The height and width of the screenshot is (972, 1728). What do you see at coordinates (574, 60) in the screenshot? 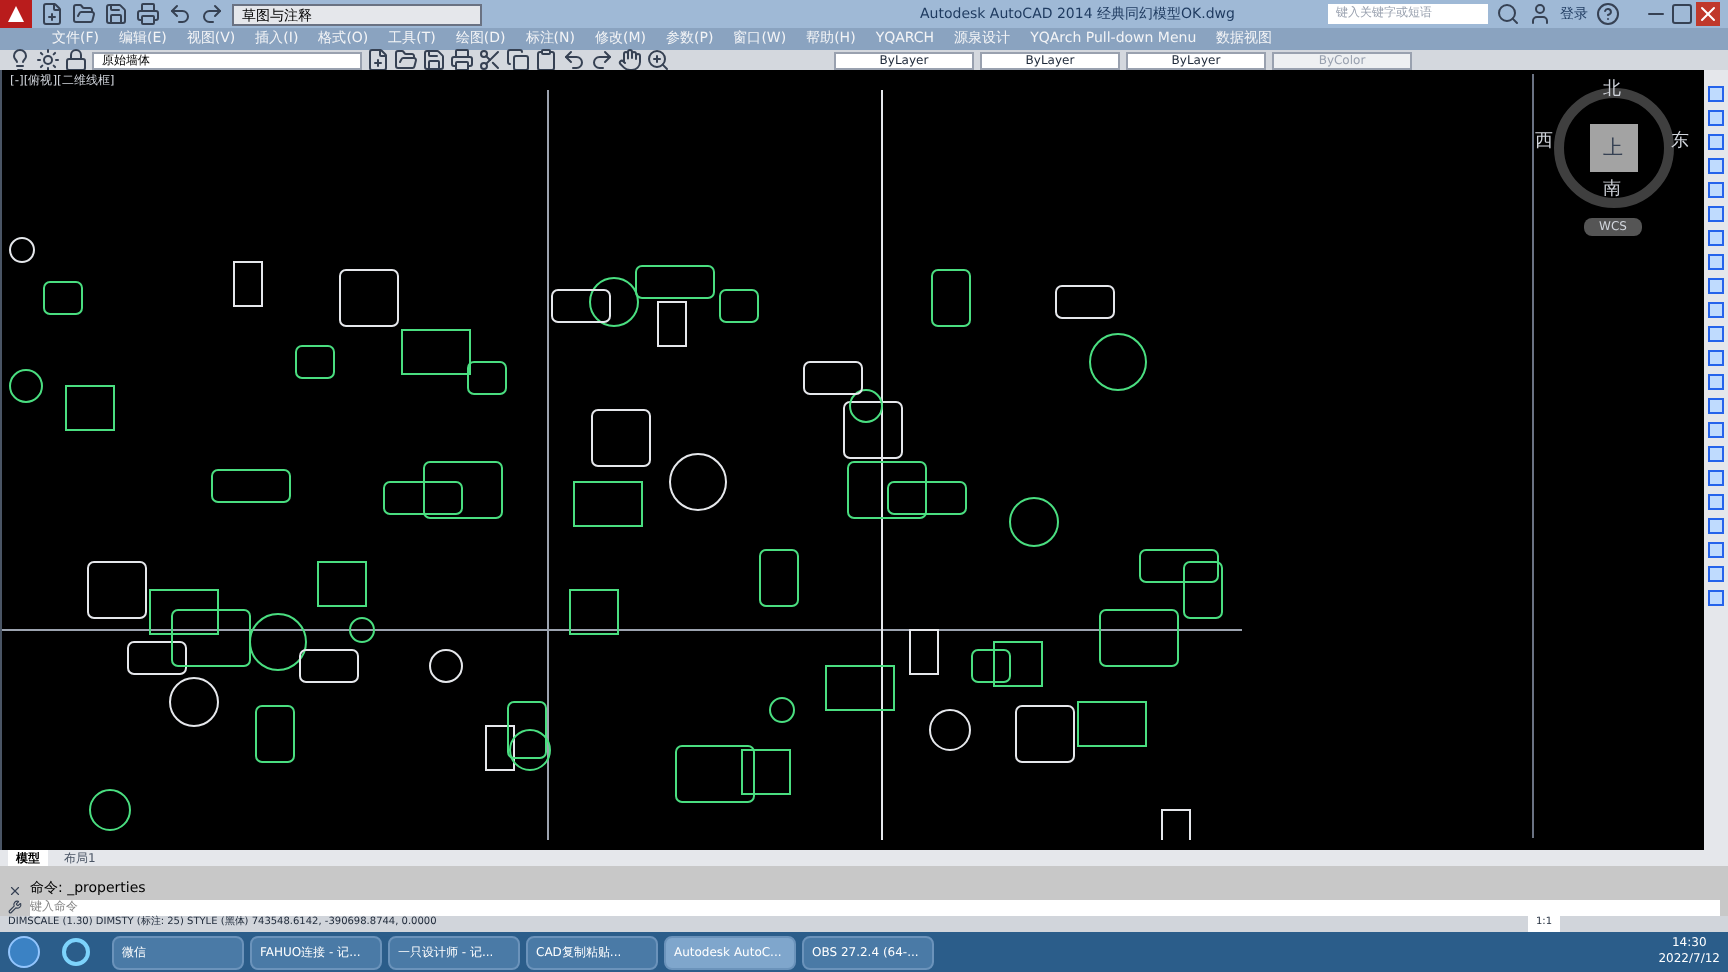
I see `undo-icon` at bounding box center [574, 60].